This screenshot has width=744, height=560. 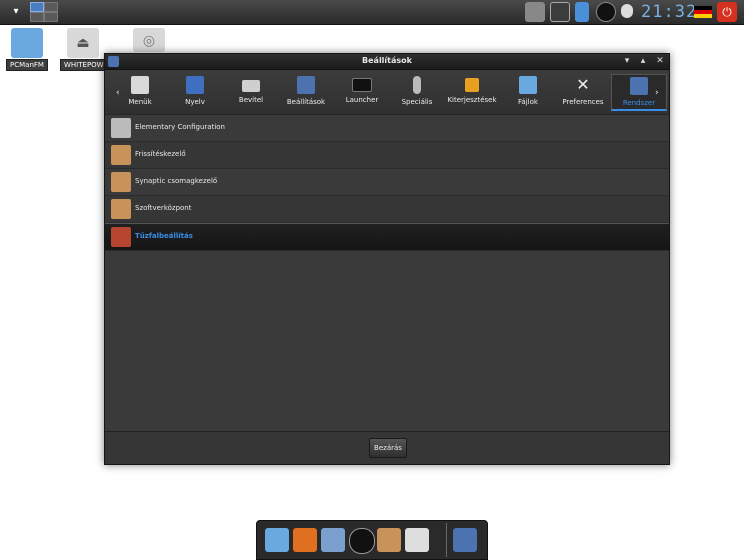 What do you see at coordinates (305, 540) in the screenshot?
I see `eye-icon` at bounding box center [305, 540].